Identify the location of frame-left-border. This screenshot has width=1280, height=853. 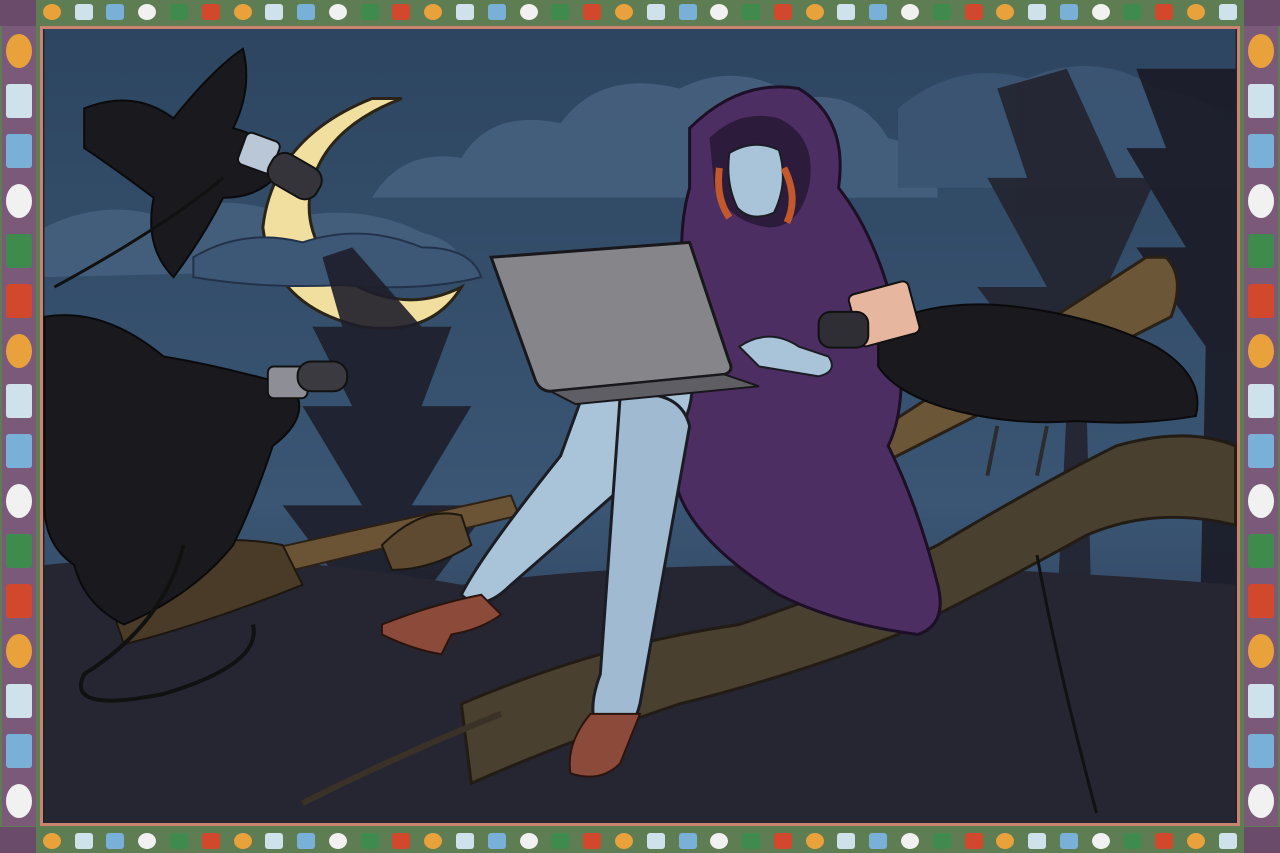
(19, 426).